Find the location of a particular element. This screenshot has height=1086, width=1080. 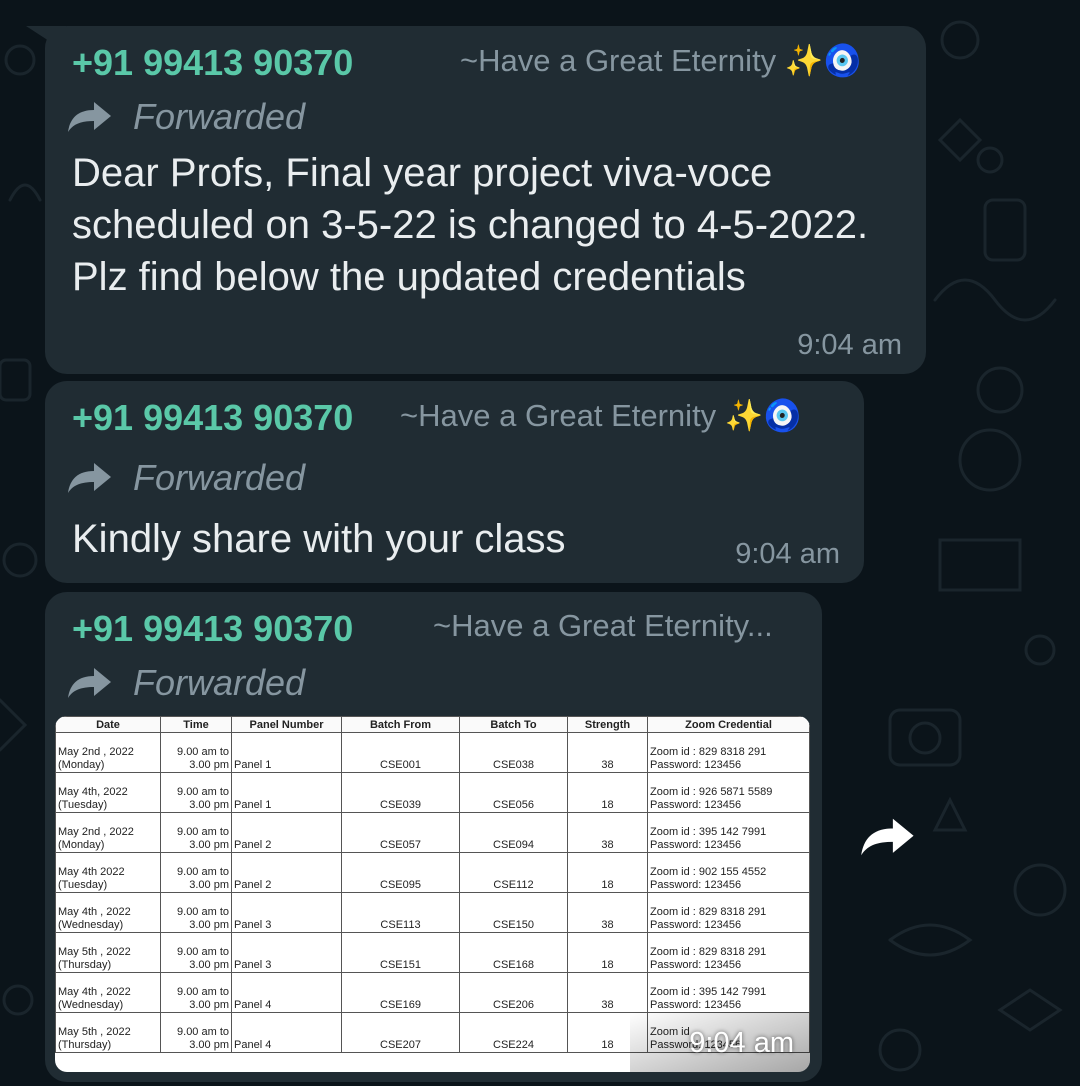

cell-batch-from-line: CSE039 is located at coordinates (400, 805).